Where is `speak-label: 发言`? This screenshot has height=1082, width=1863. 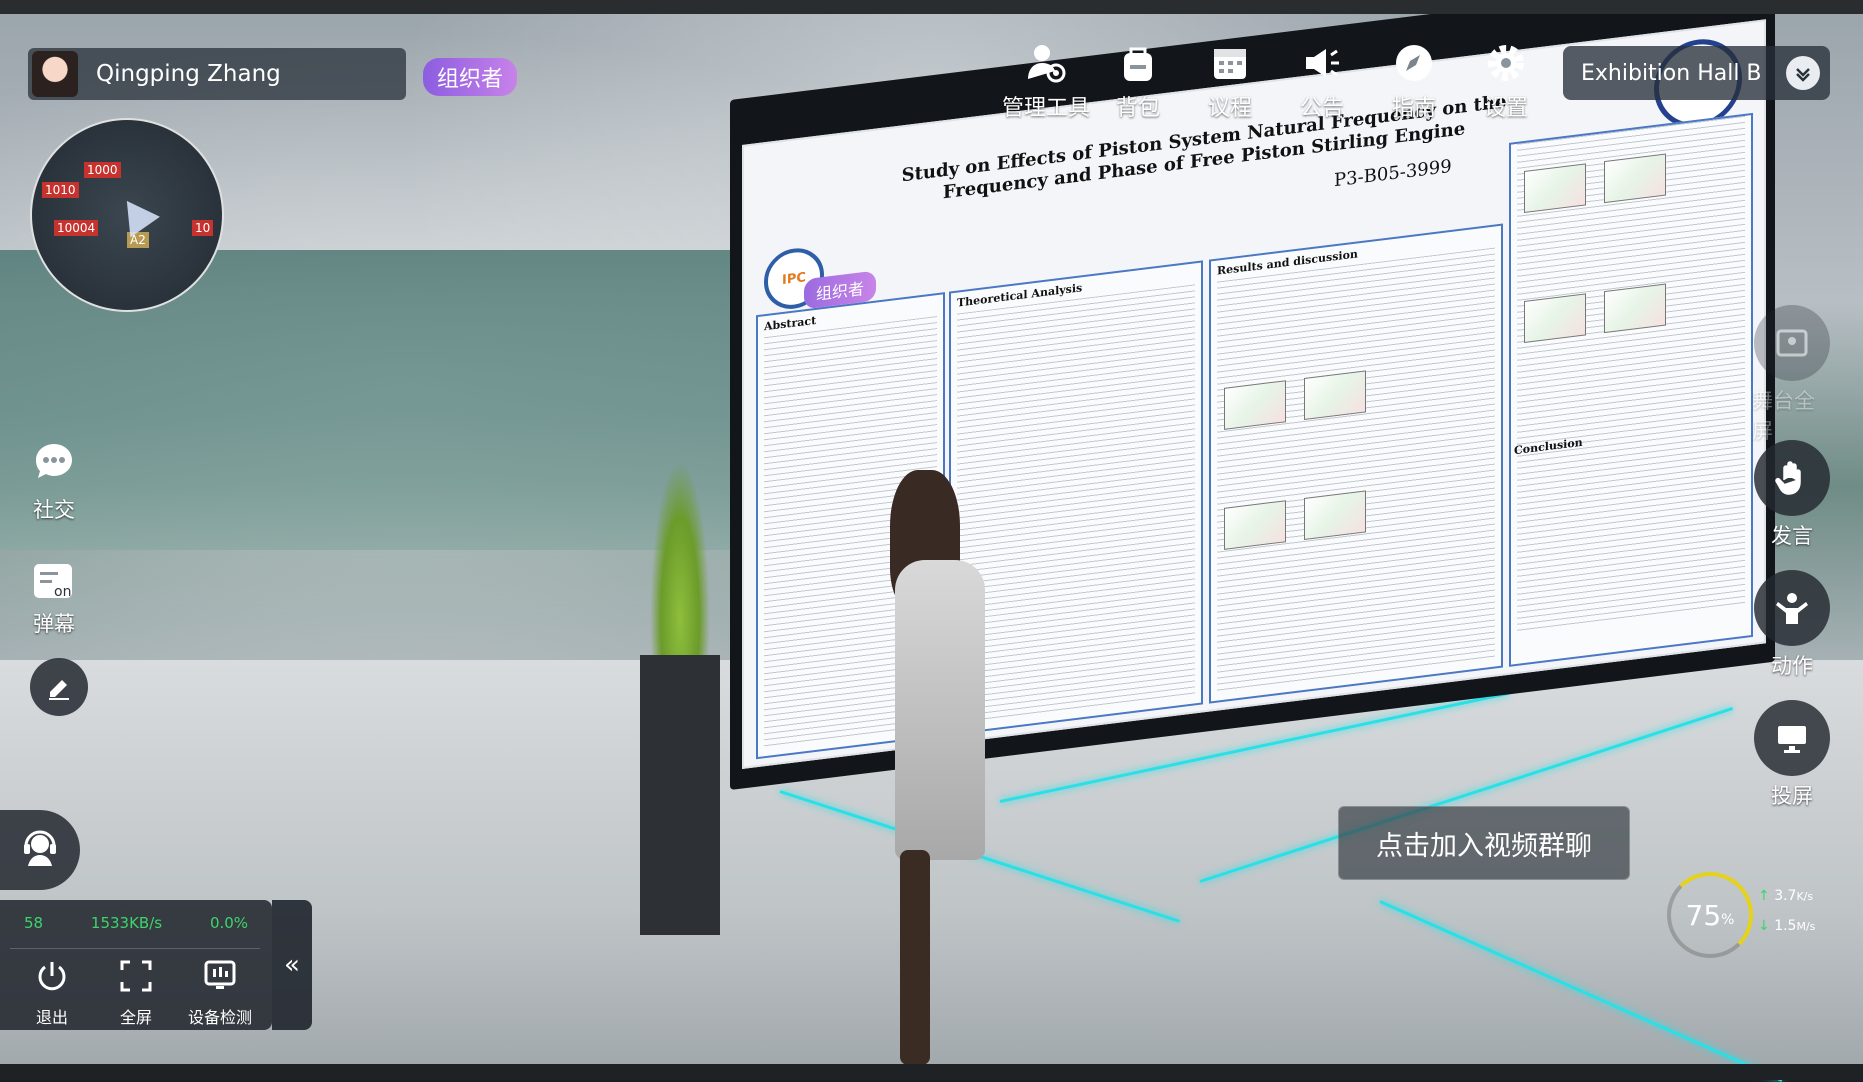 speak-label: 发言 is located at coordinates (1792, 536).